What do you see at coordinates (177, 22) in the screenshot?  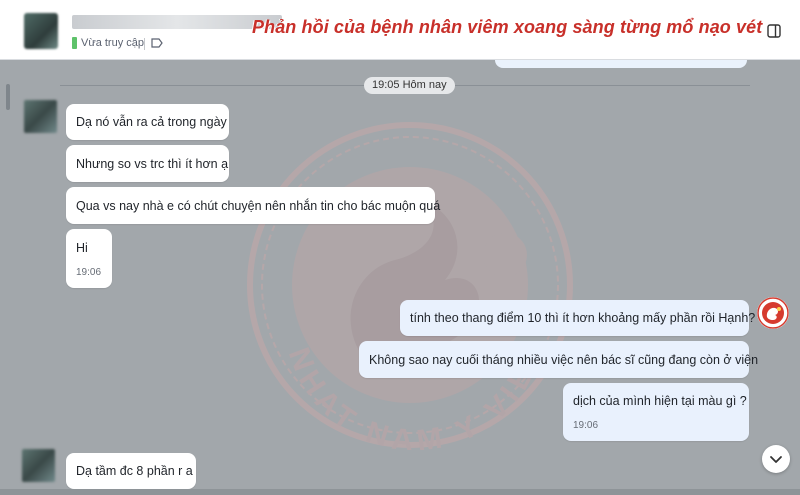 I see `contact-name-redacted` at bounding box center [177, 22].